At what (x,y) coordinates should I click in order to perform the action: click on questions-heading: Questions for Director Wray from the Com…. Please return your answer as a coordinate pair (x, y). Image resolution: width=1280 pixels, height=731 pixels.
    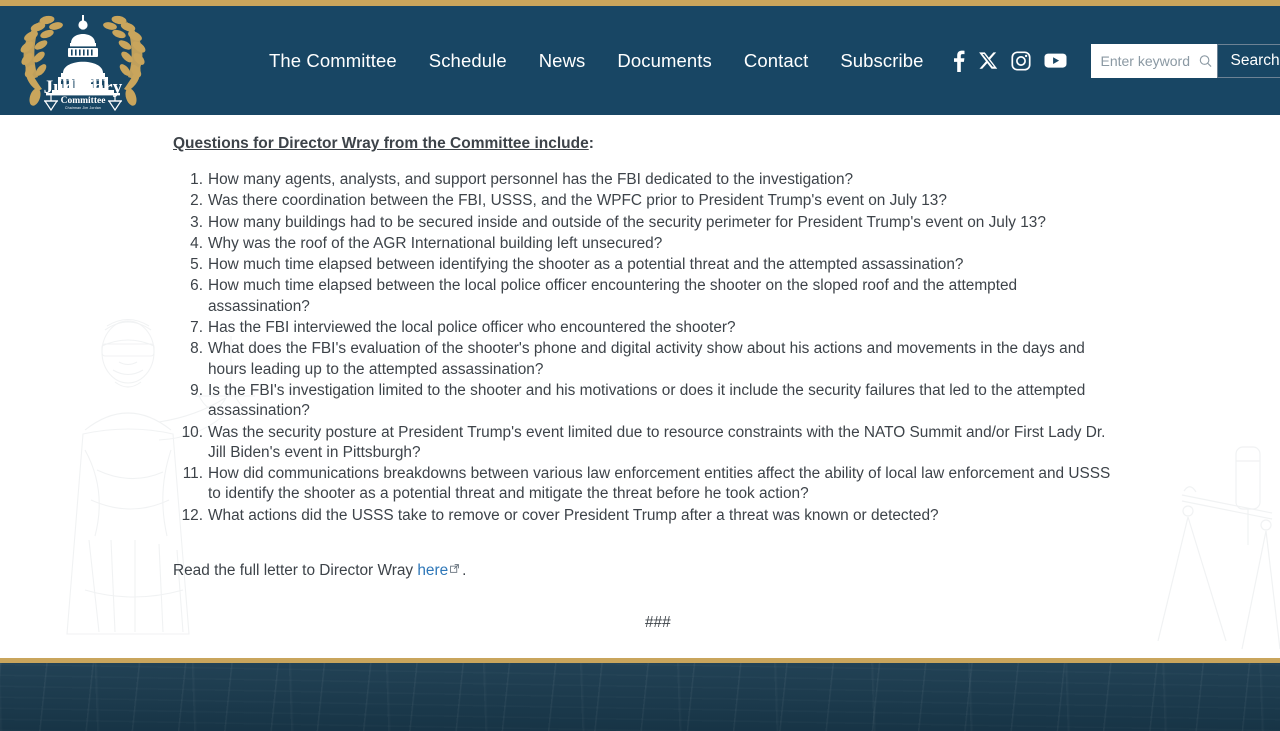
    Looking at the image, I should click on (726, 144).